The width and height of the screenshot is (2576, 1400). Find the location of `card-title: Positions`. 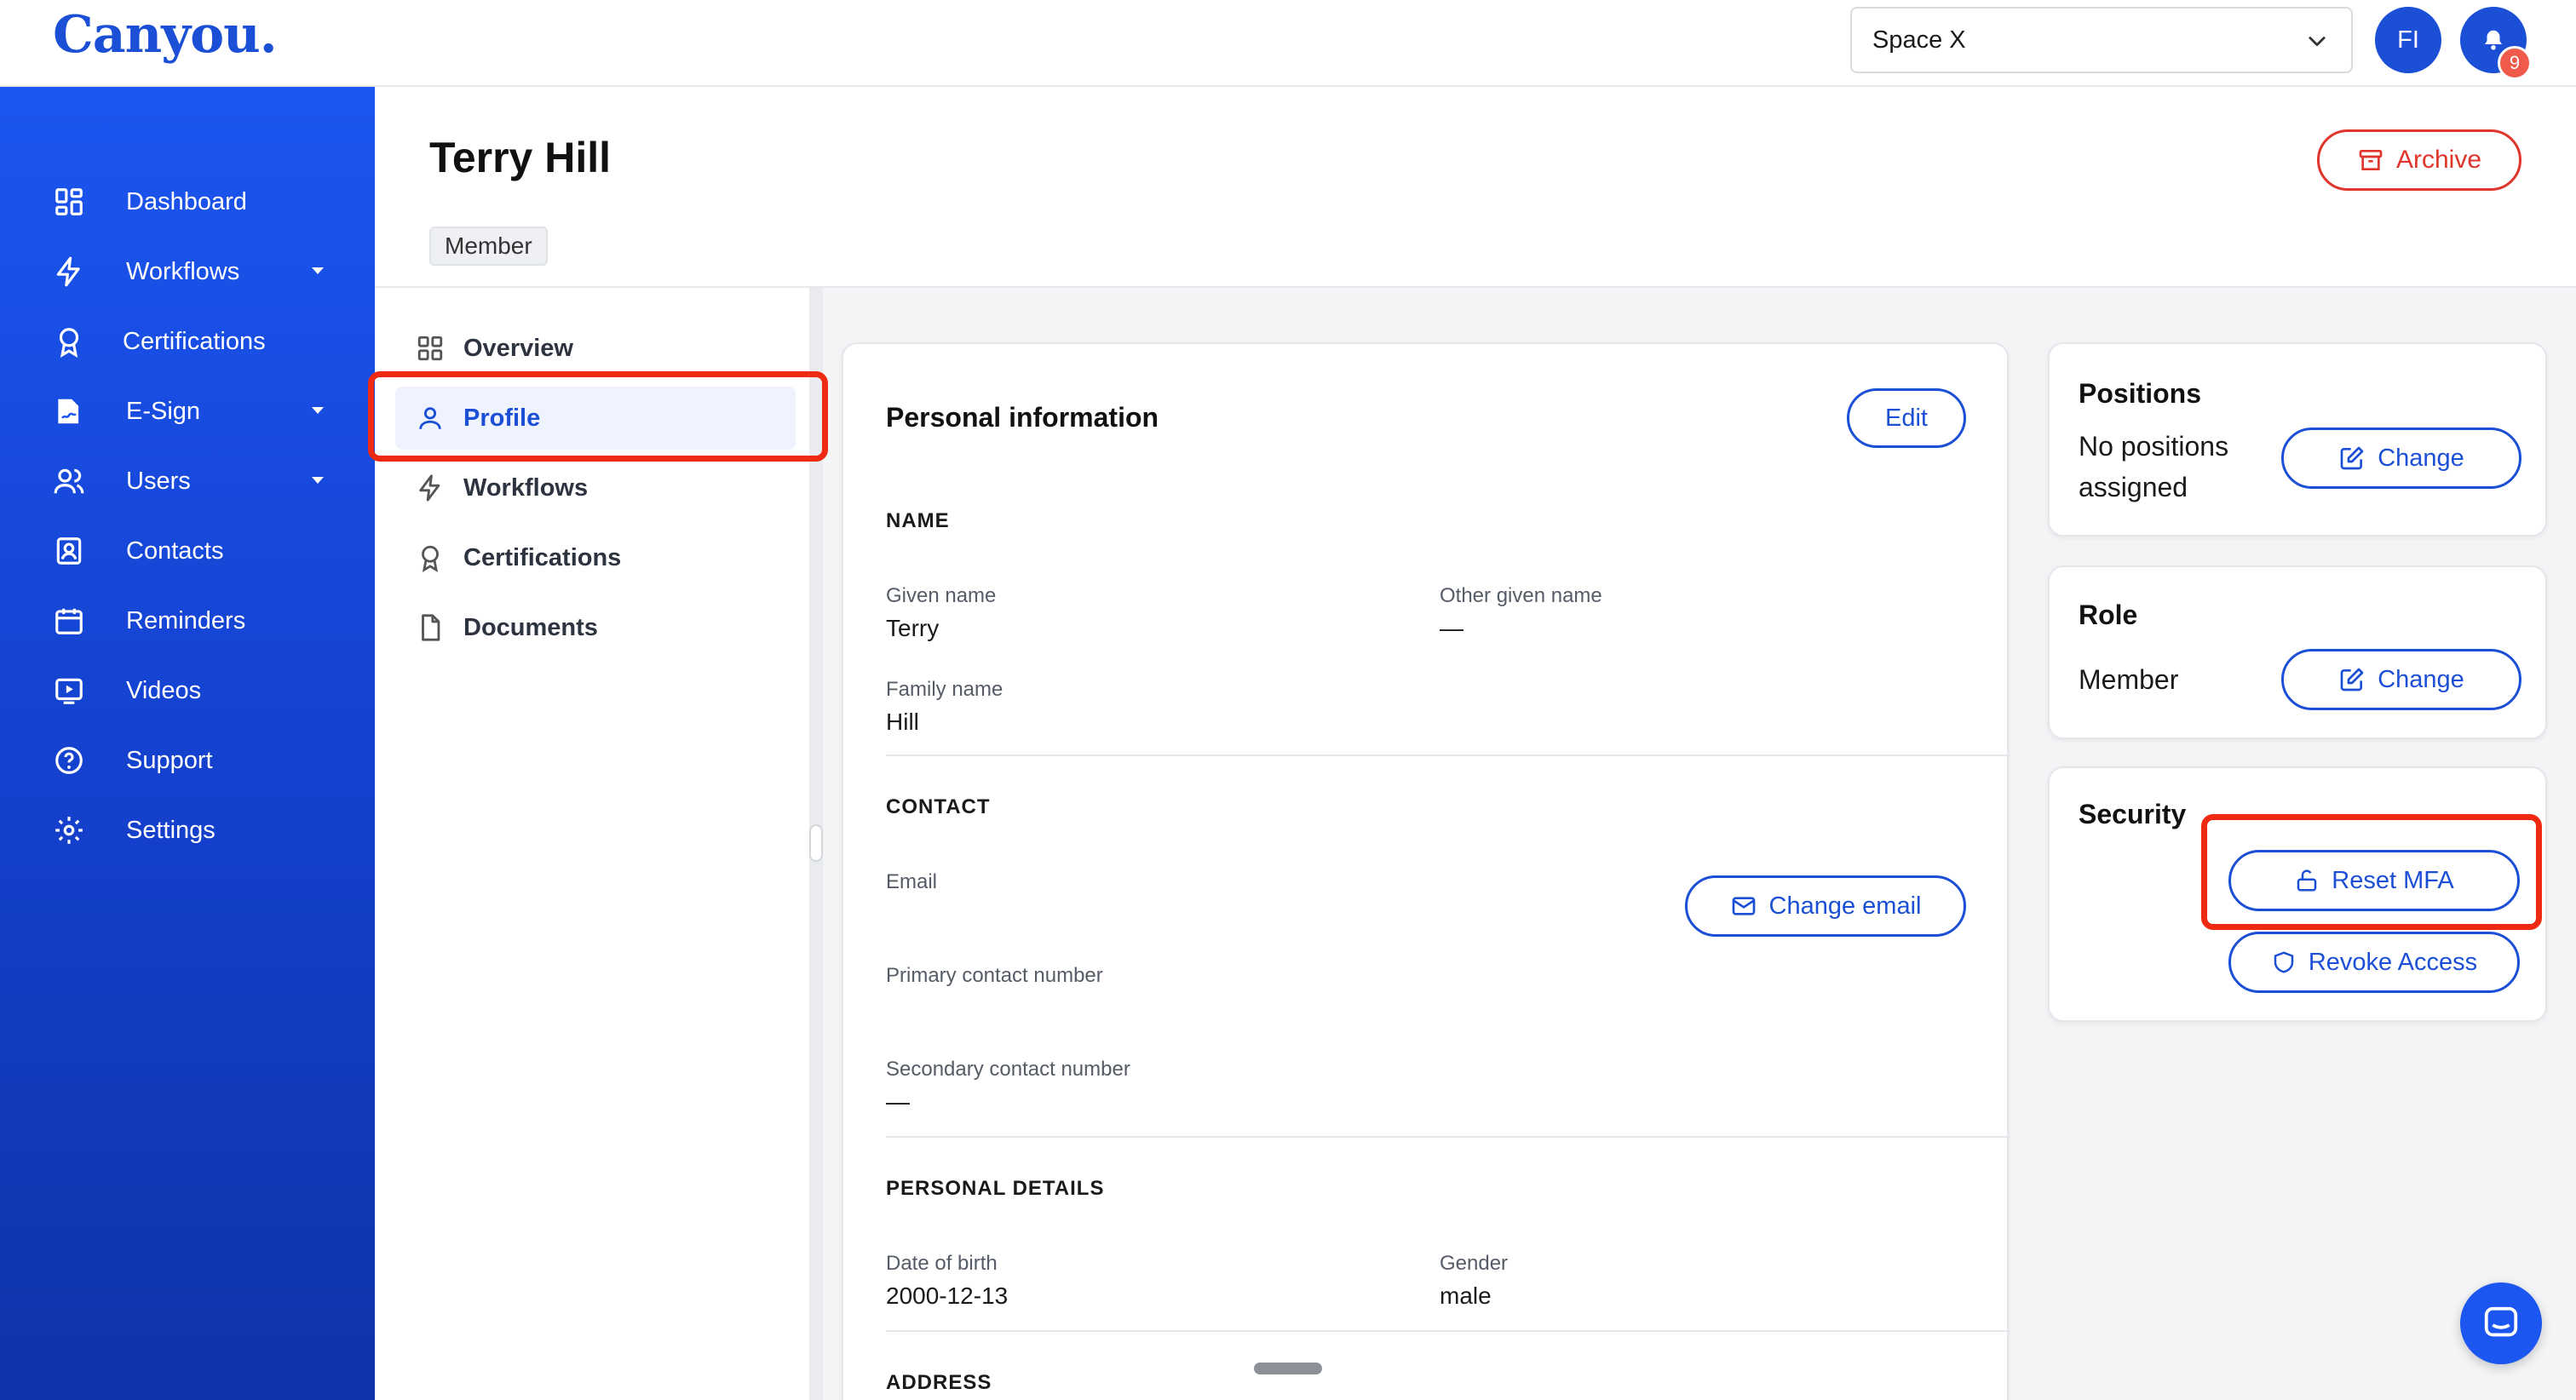

card-title: Positions is located at coordinates (2140, 393).